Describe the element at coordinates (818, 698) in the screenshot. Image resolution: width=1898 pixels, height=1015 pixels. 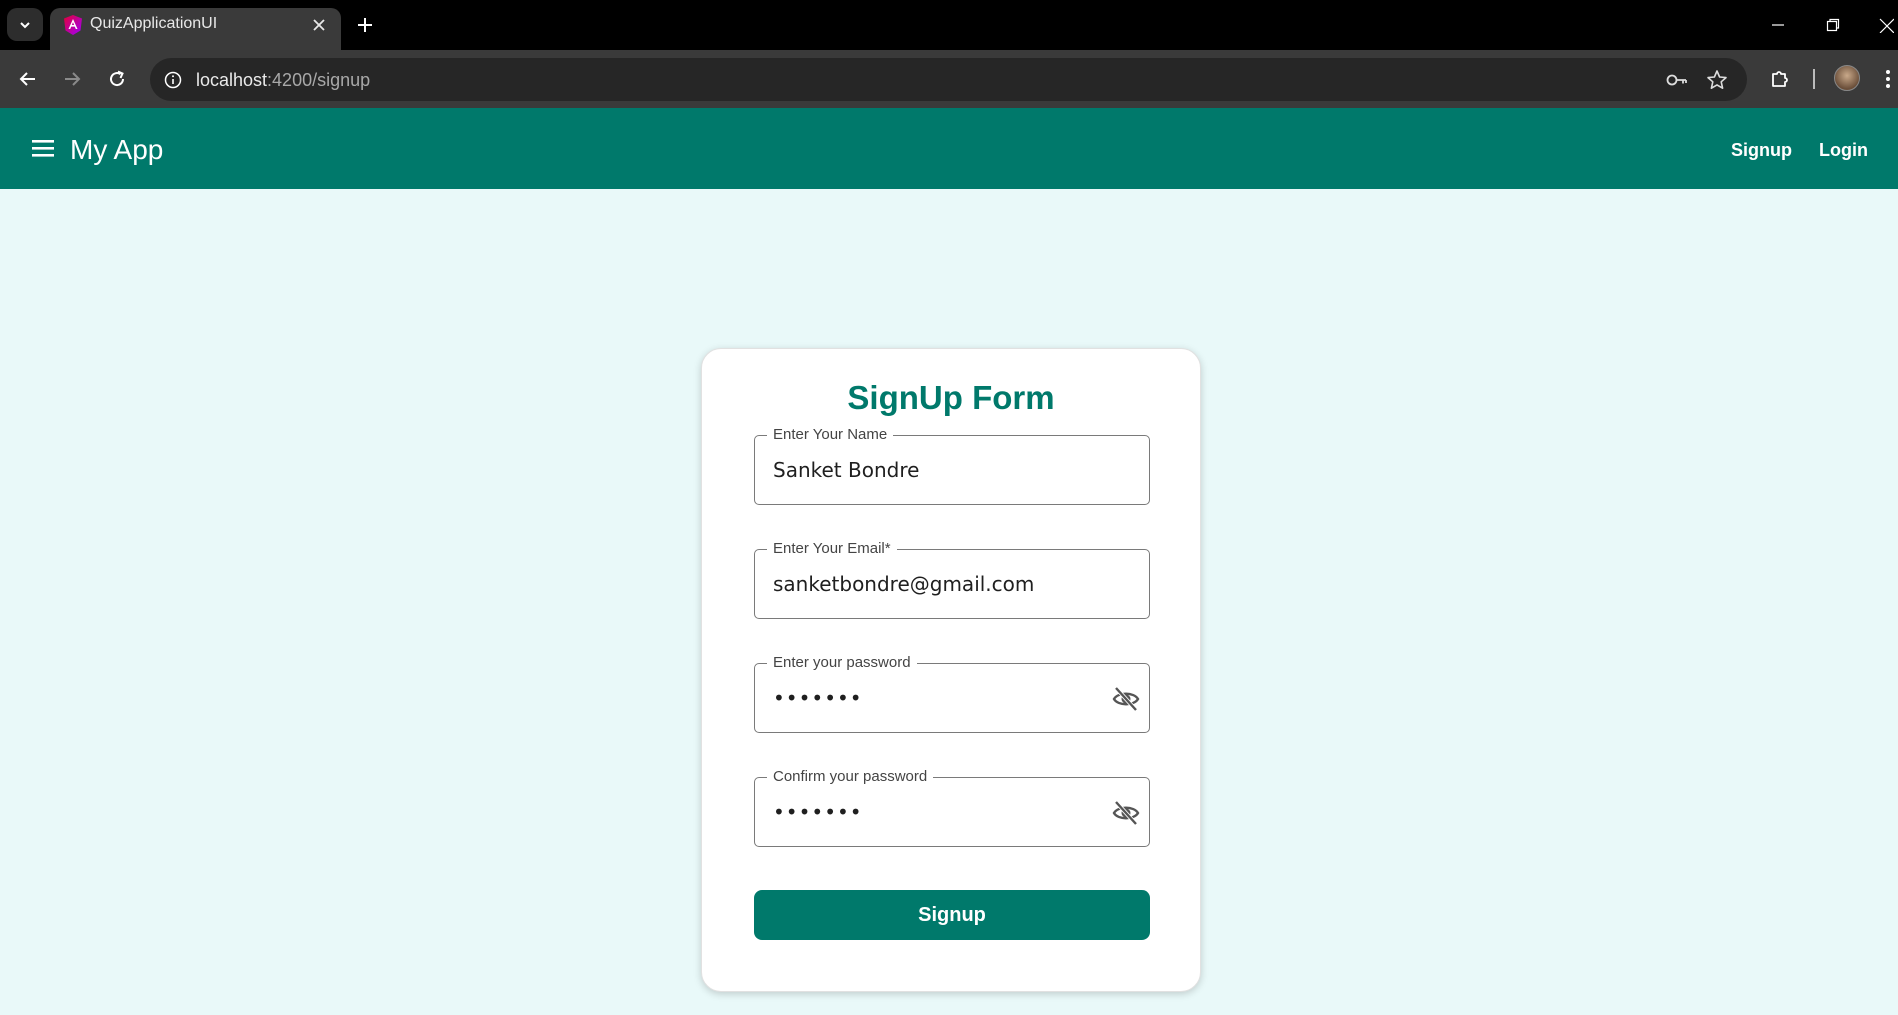
I see `password-input: •••••••` at that location.